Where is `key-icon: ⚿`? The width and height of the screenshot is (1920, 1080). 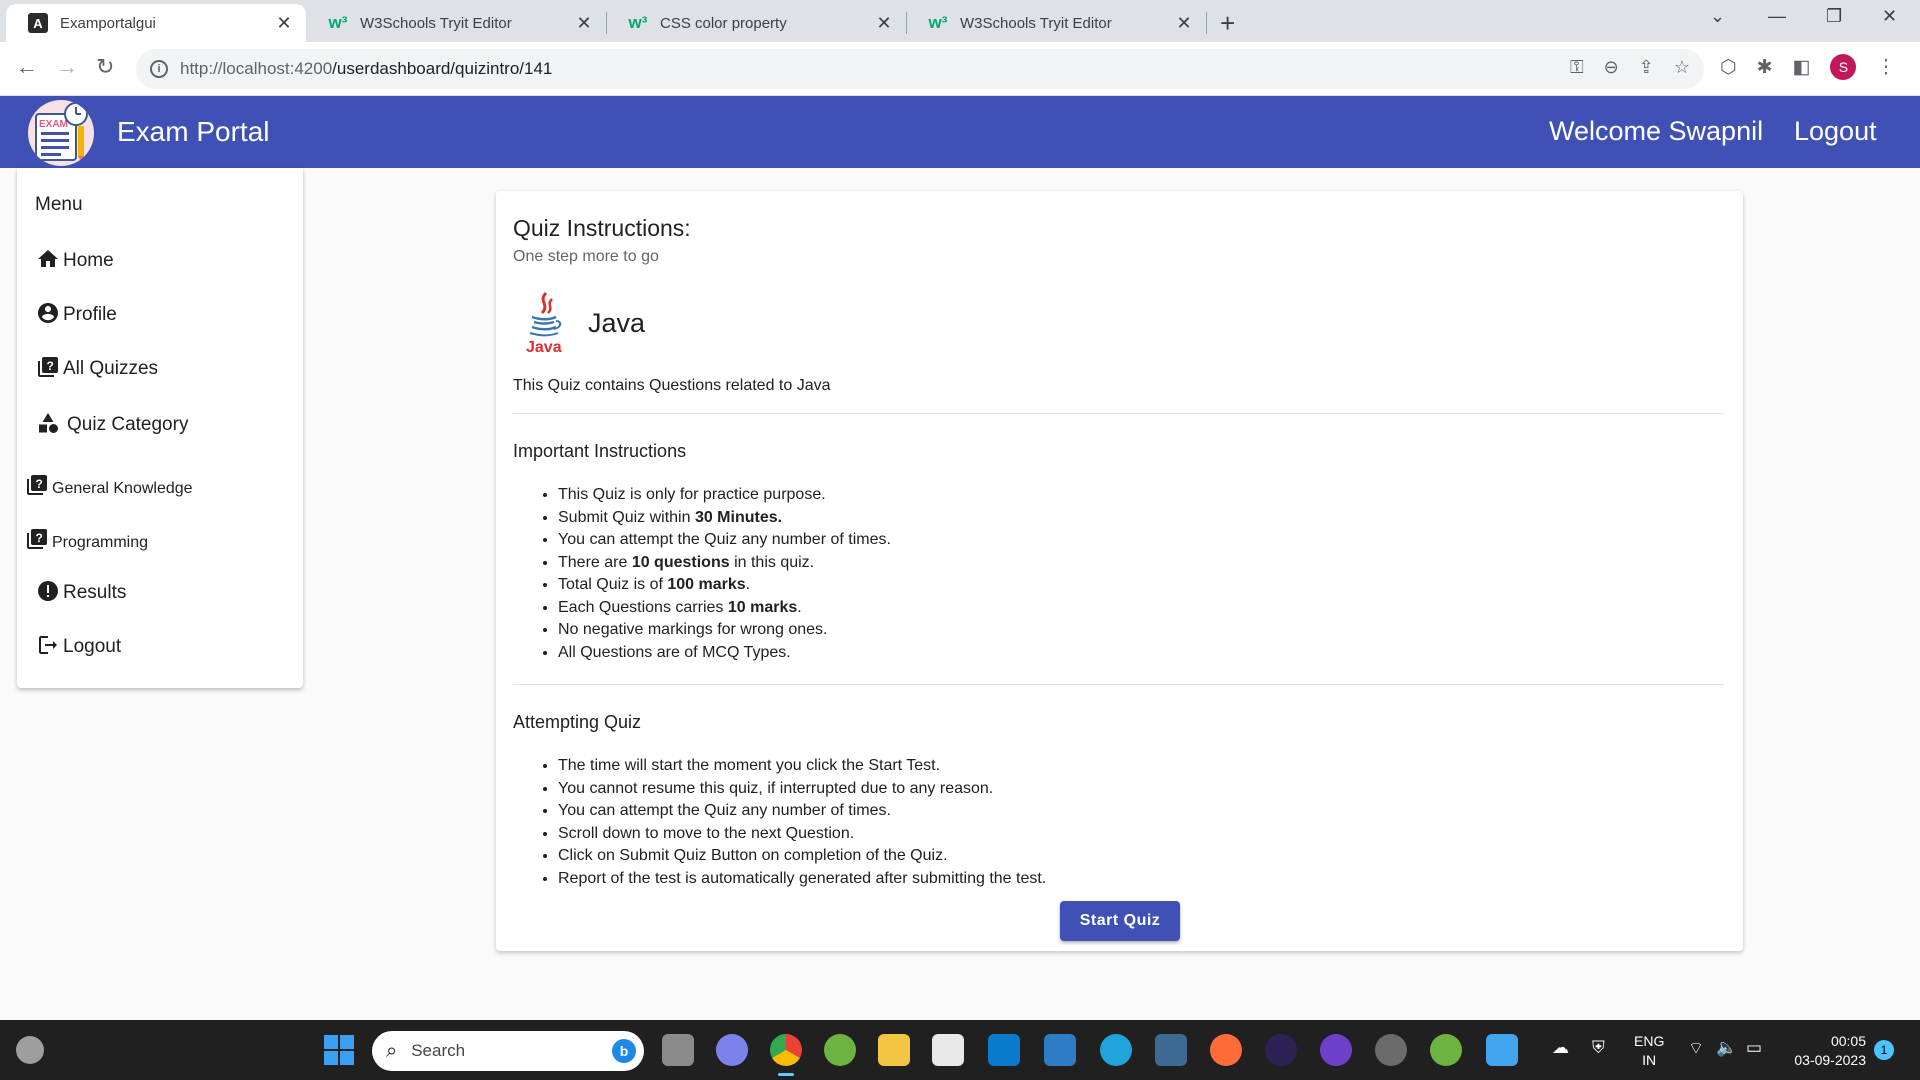 key-icon: ⚿ is located at coordinates (1577, 67).